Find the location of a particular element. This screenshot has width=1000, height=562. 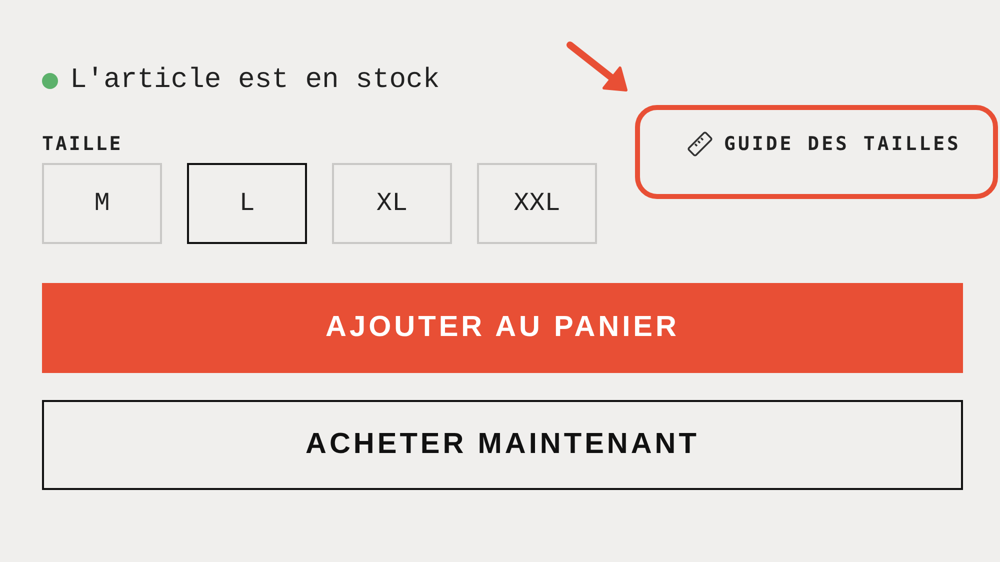

add-to-cart-button: AJOUTER AU PANIER is located at coordinates (502, 328).